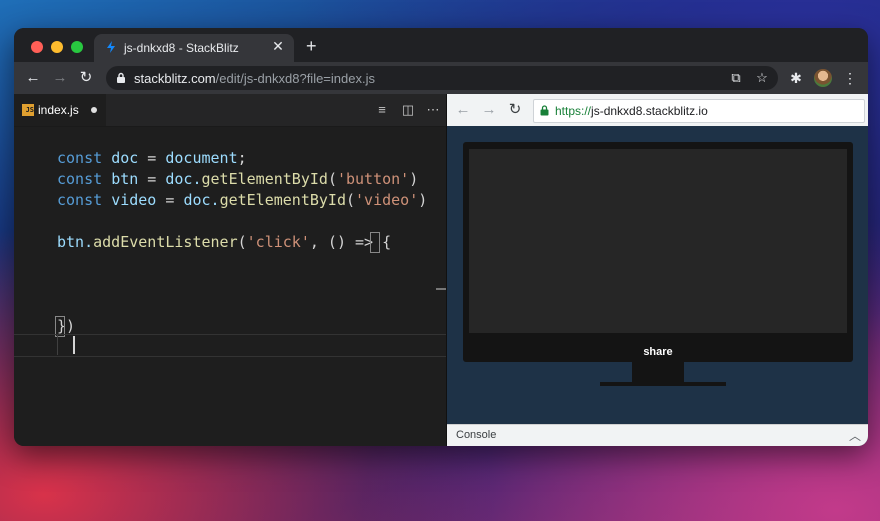 This screenshot has height=521, width=880. I want to click on overview-ruler-mark, so click(441, 289).